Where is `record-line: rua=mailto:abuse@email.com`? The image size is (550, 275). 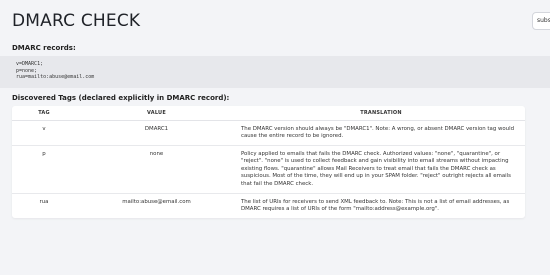 record-line: rua=mailto:abuse@email.com is located at coordinates (55, 77).